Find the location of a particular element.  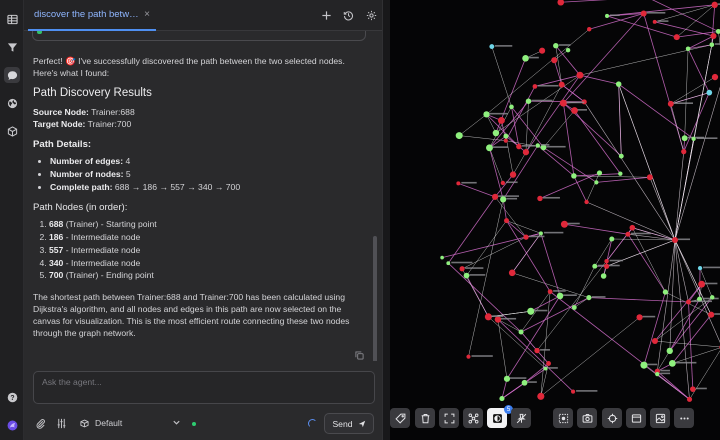

expand-icon is located at coordinates (449, 418).